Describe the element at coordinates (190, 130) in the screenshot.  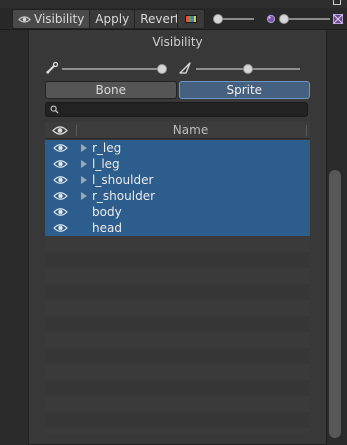
I see `name-column-header: Name` at that location.